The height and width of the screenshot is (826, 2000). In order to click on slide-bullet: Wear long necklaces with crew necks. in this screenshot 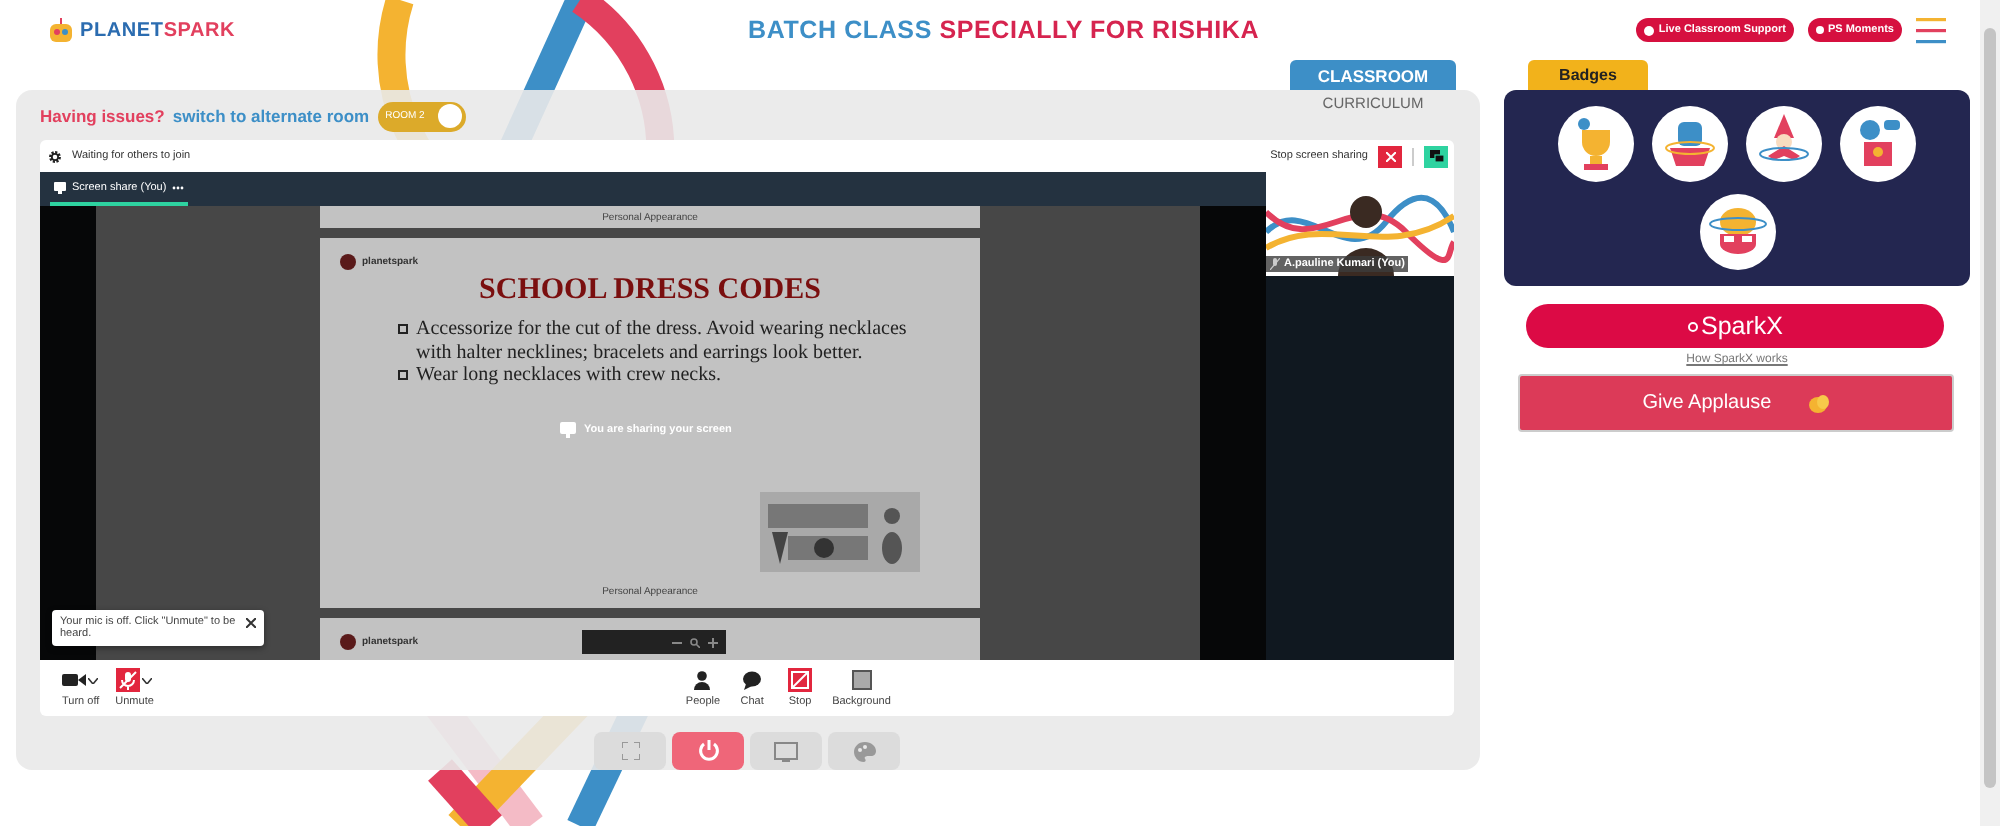, I will do `click(568, 375)`.